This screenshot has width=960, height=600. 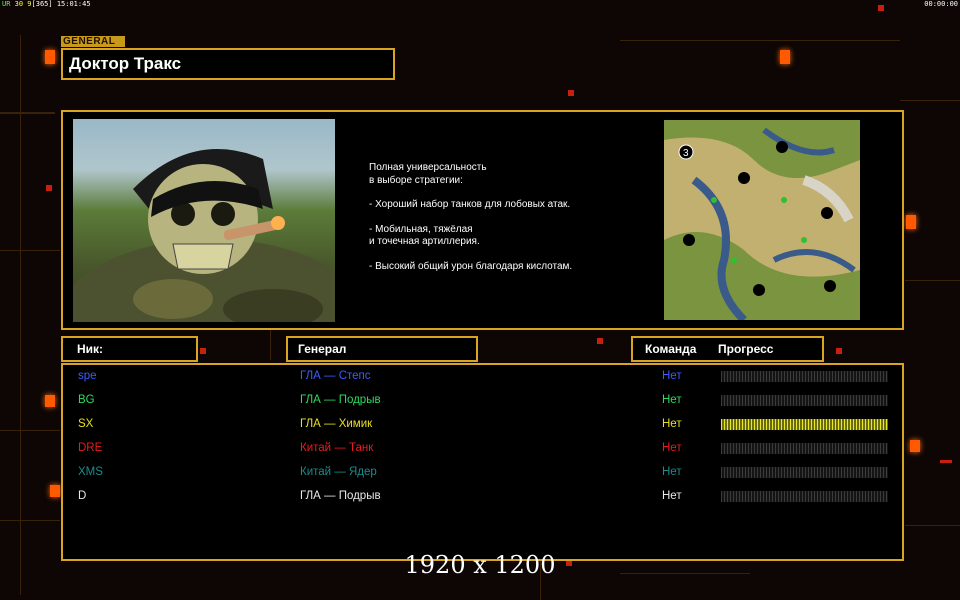 I want to click on general-title-box: Доктор Тракс, so click(x=228, y=64).